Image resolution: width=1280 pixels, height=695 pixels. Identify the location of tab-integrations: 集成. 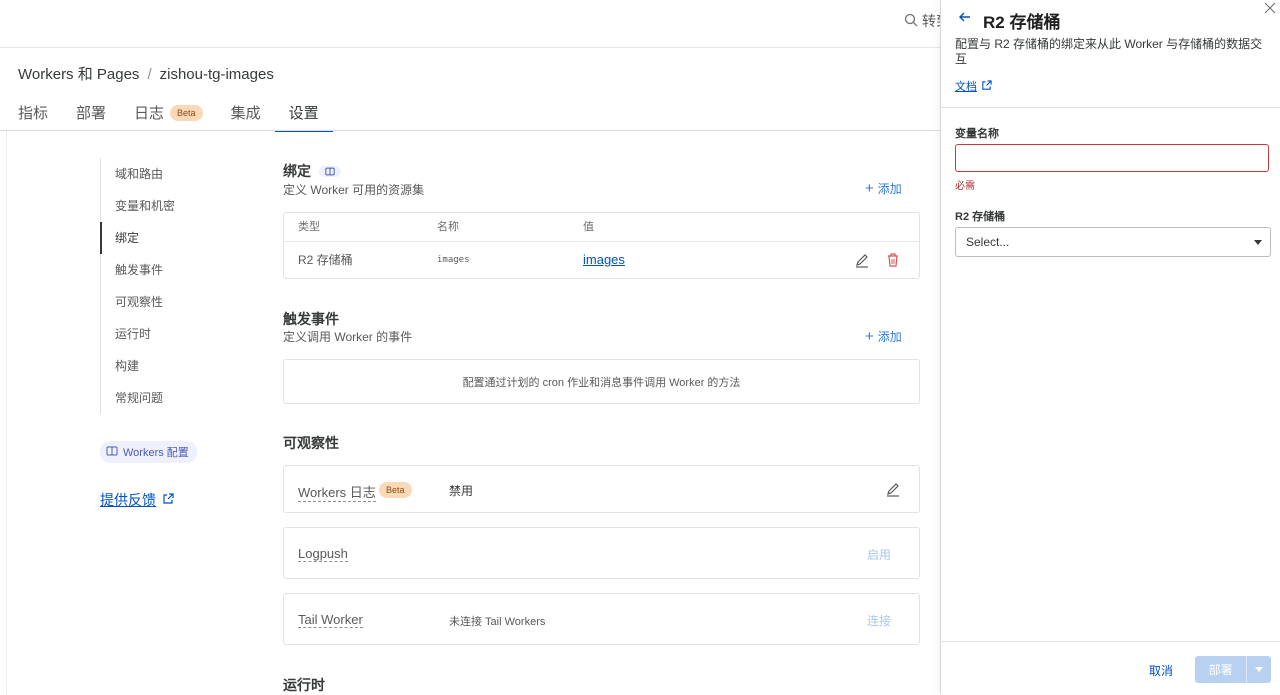
(246, 114).